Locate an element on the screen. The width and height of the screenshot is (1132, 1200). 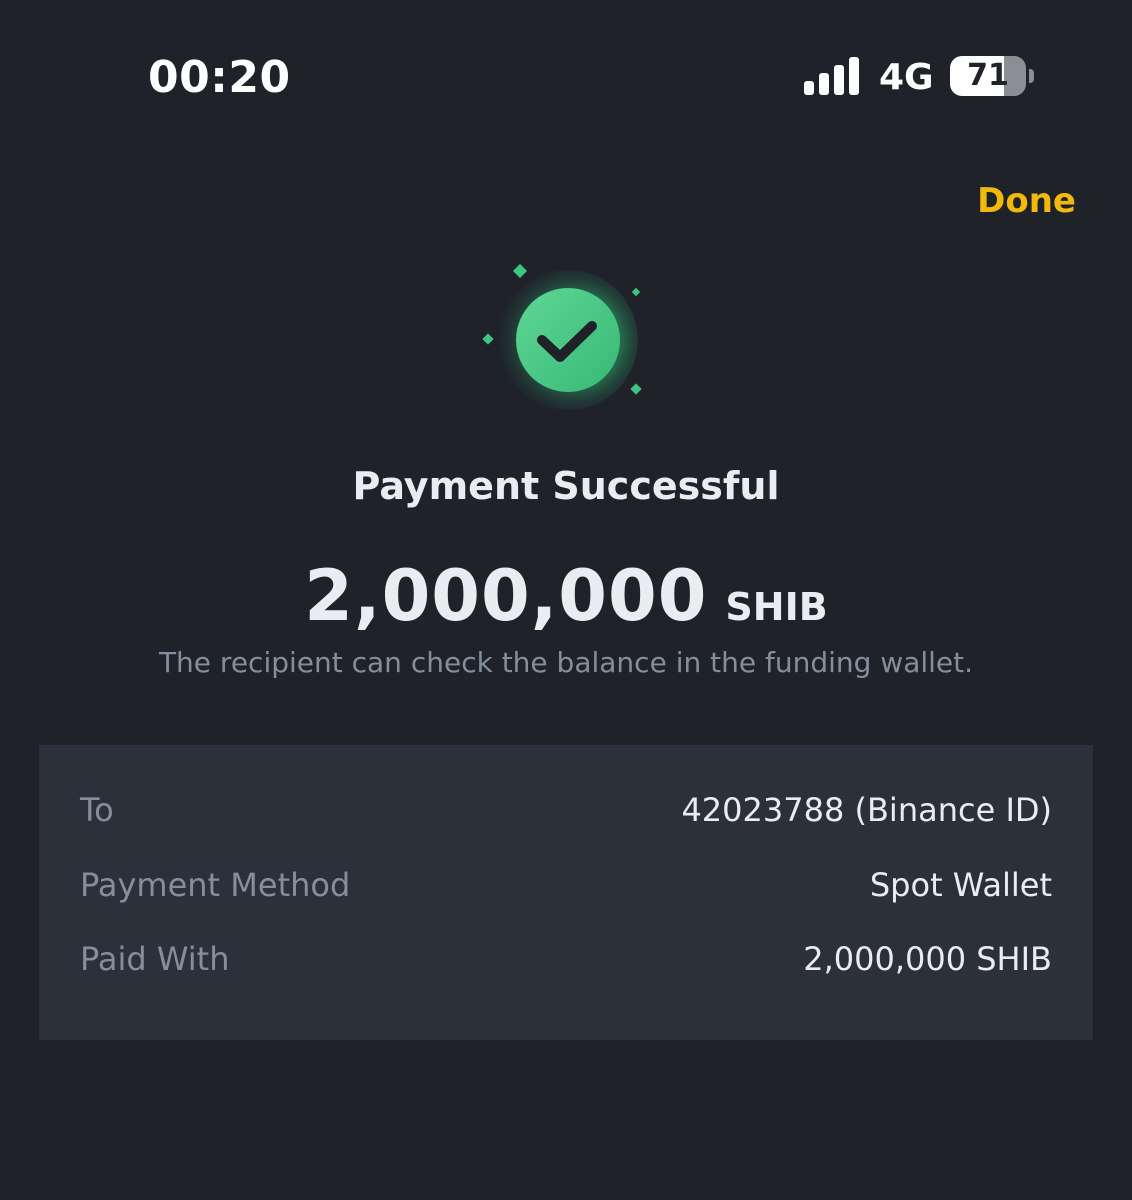
detail-row-paid-with: Paid With 2,000,000 SHIB is located at coordinates (566, 959).